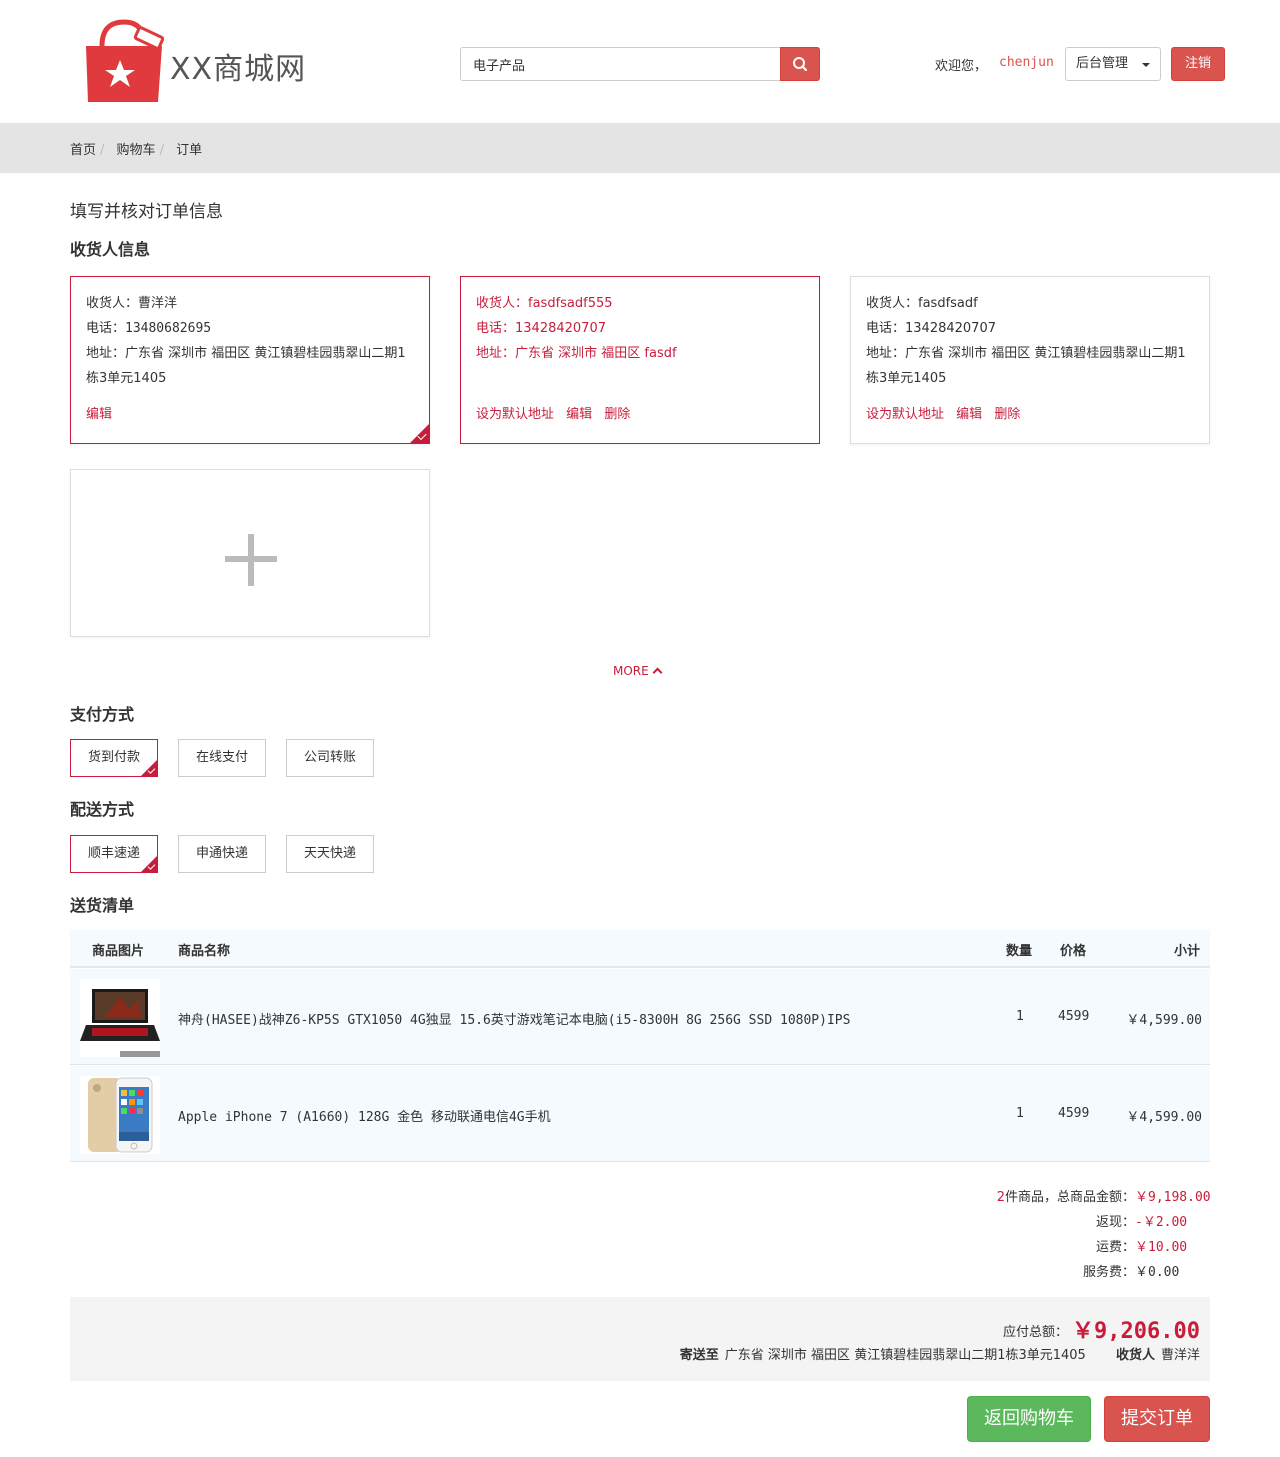 This screenshot has height=1457, width=1280. I want to click on delivery-option-sto: 申通快递, so click(222, 854).